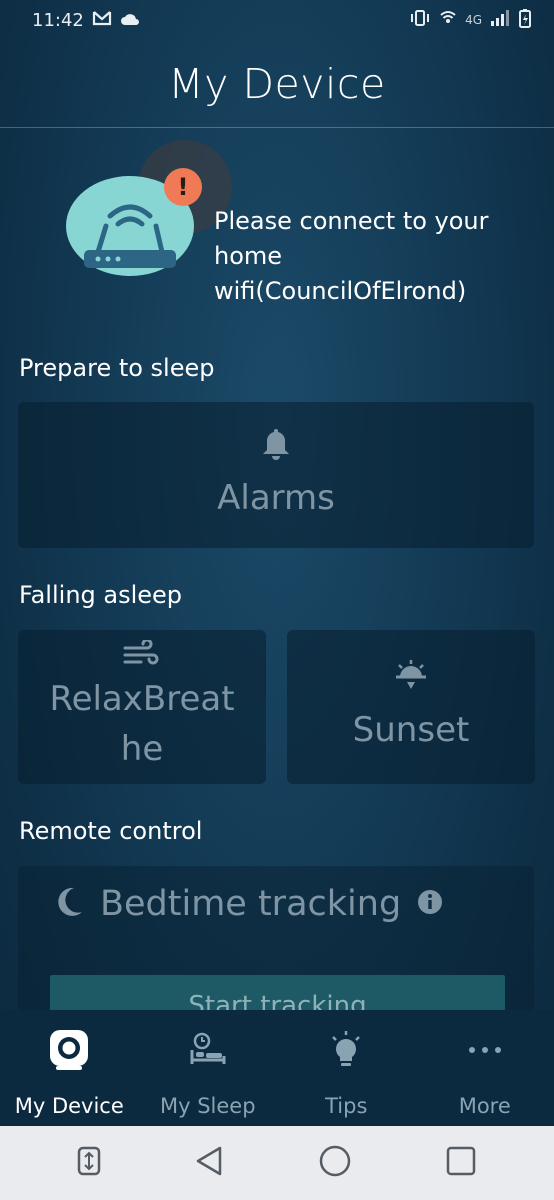 Image resolution: width=554 pixels, height=1200 pixels. Describe the element at coordinates (86, 20) in the screenshot. I see `status-left: 11:42` at that location.